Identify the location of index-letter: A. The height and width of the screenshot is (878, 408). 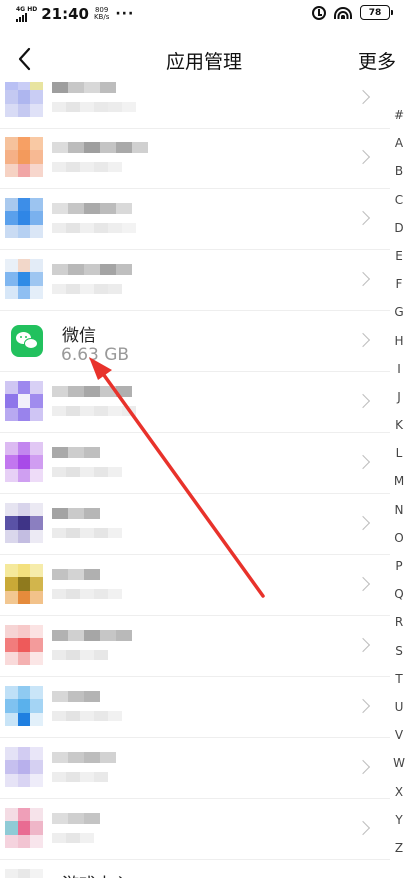
(399, 150).